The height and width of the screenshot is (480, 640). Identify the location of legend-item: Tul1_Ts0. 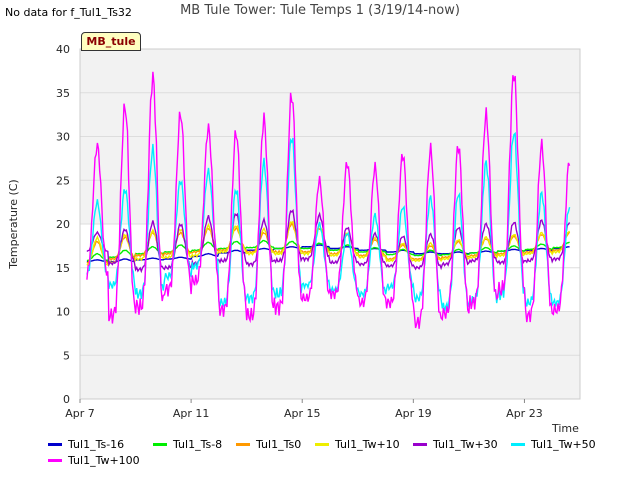
(268, 444).